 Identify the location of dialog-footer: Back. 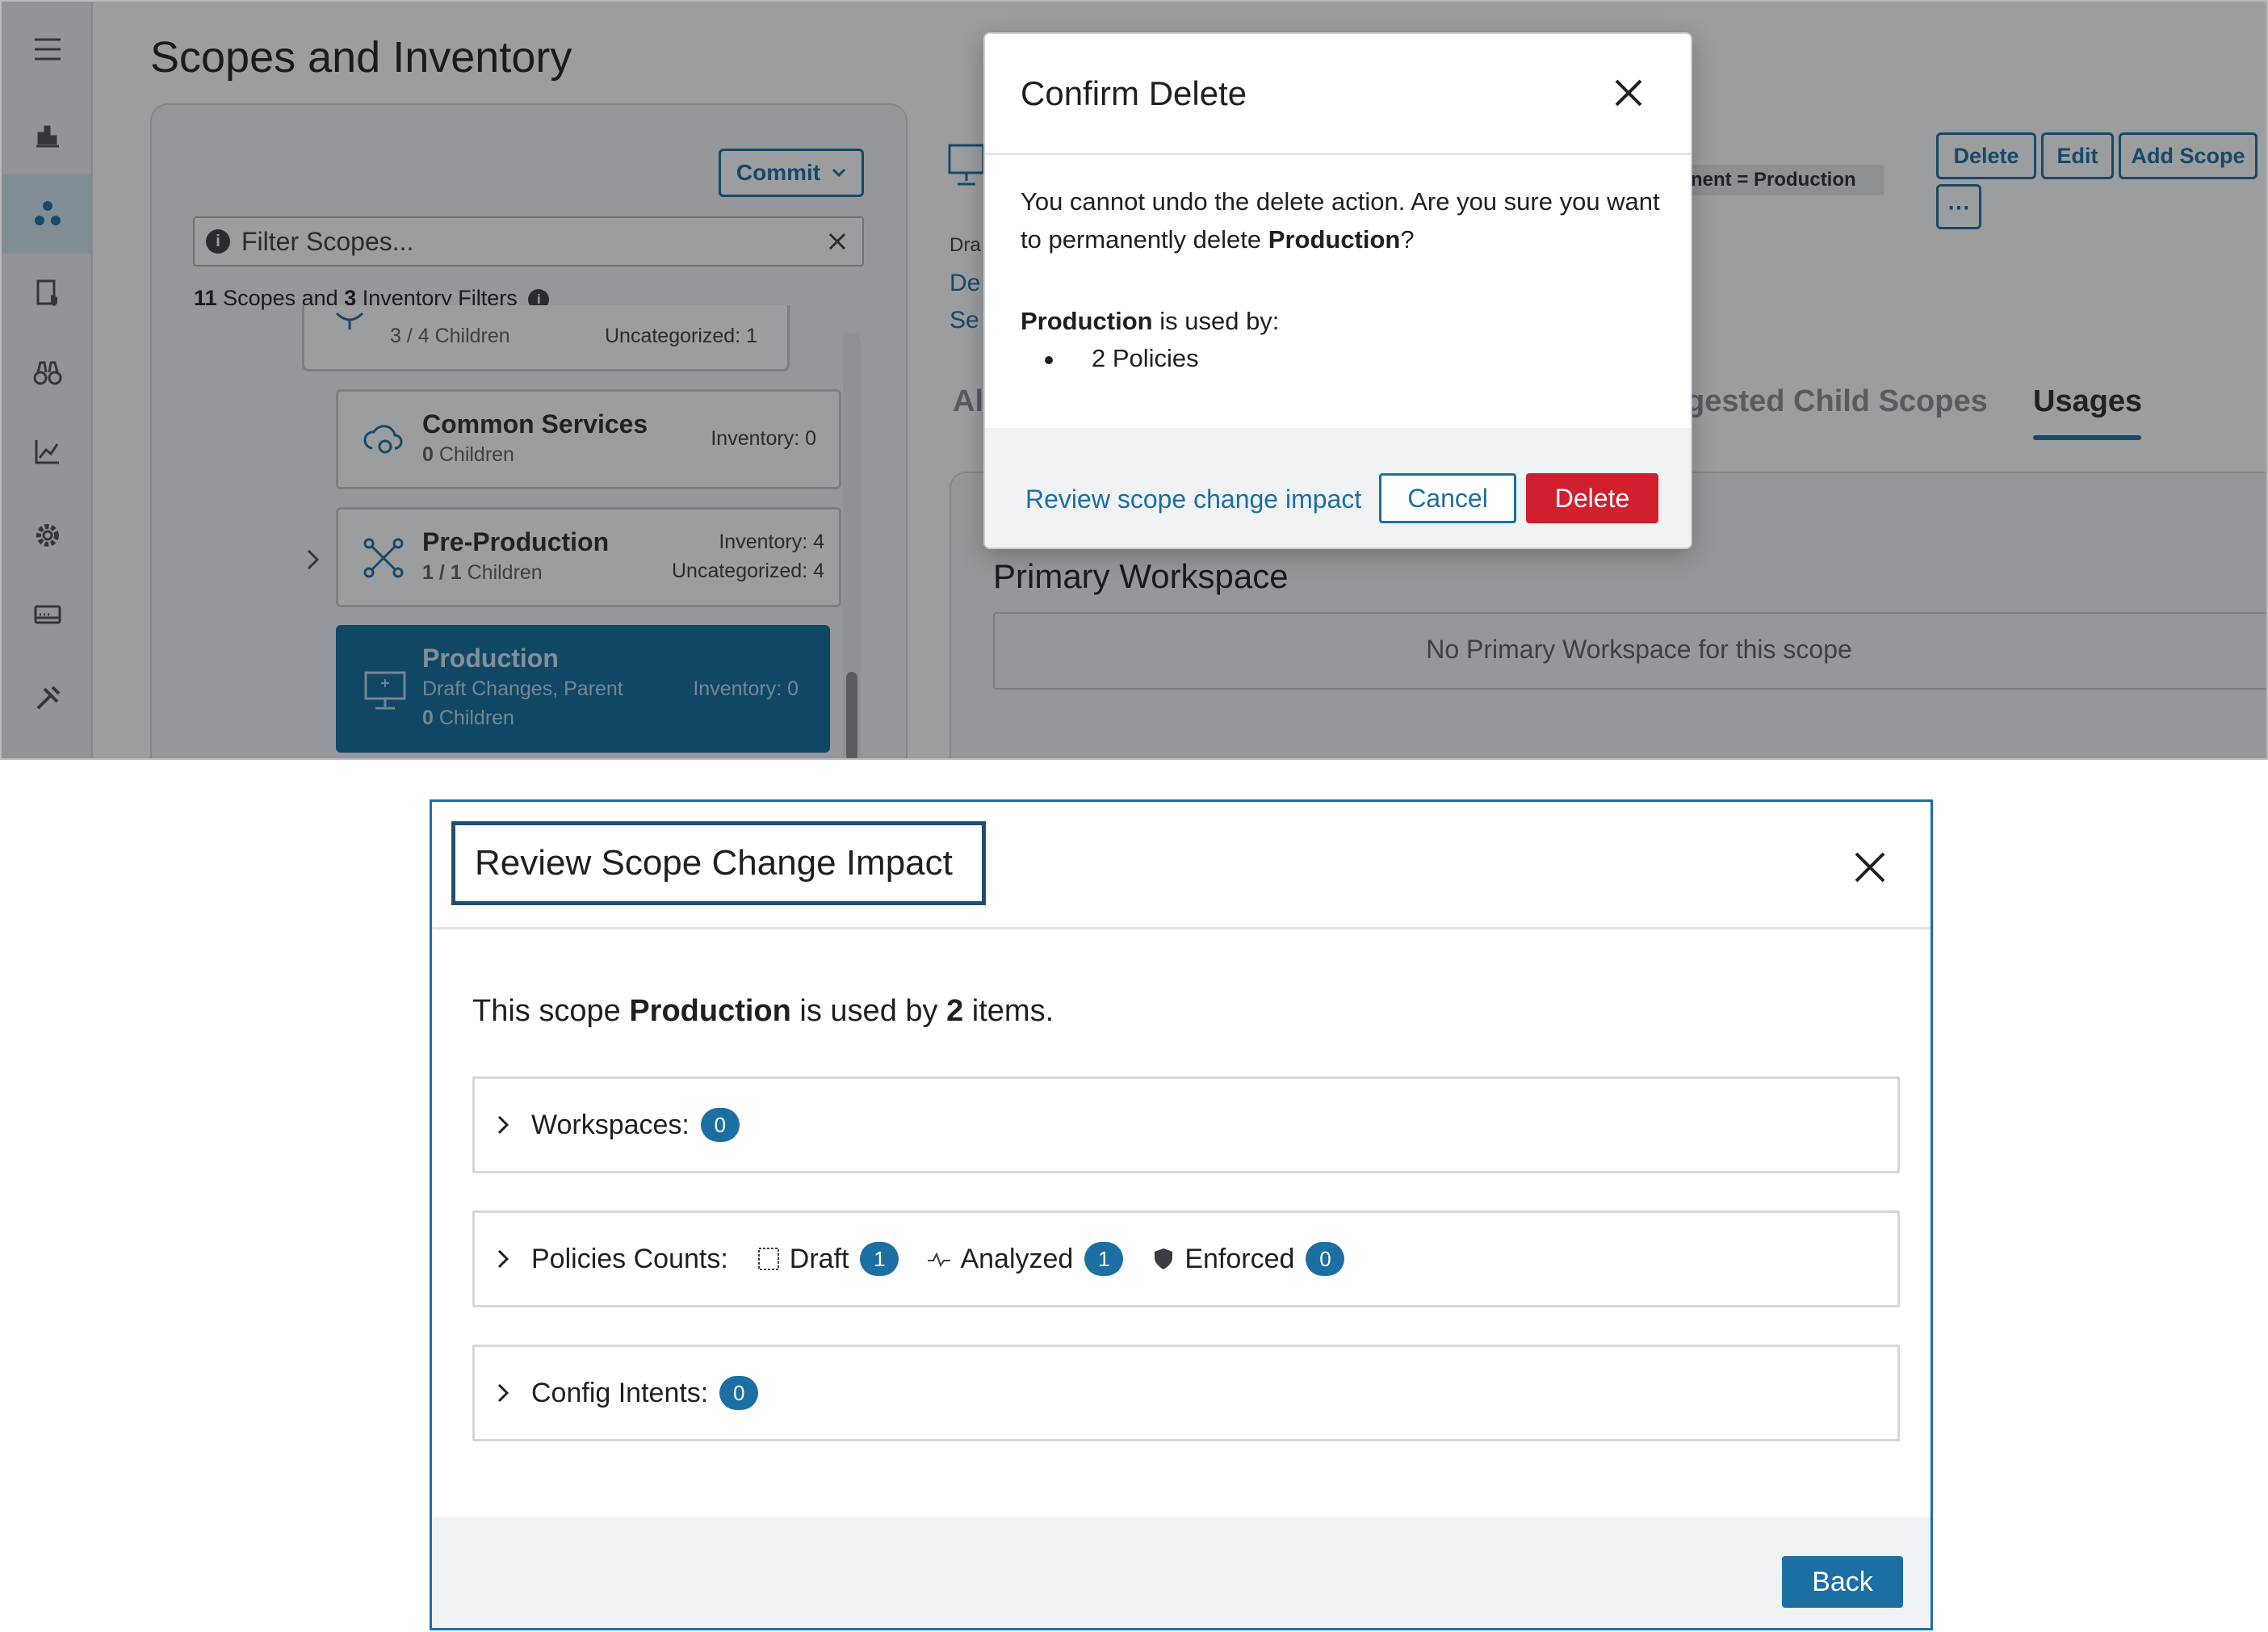
(1181, 1572).